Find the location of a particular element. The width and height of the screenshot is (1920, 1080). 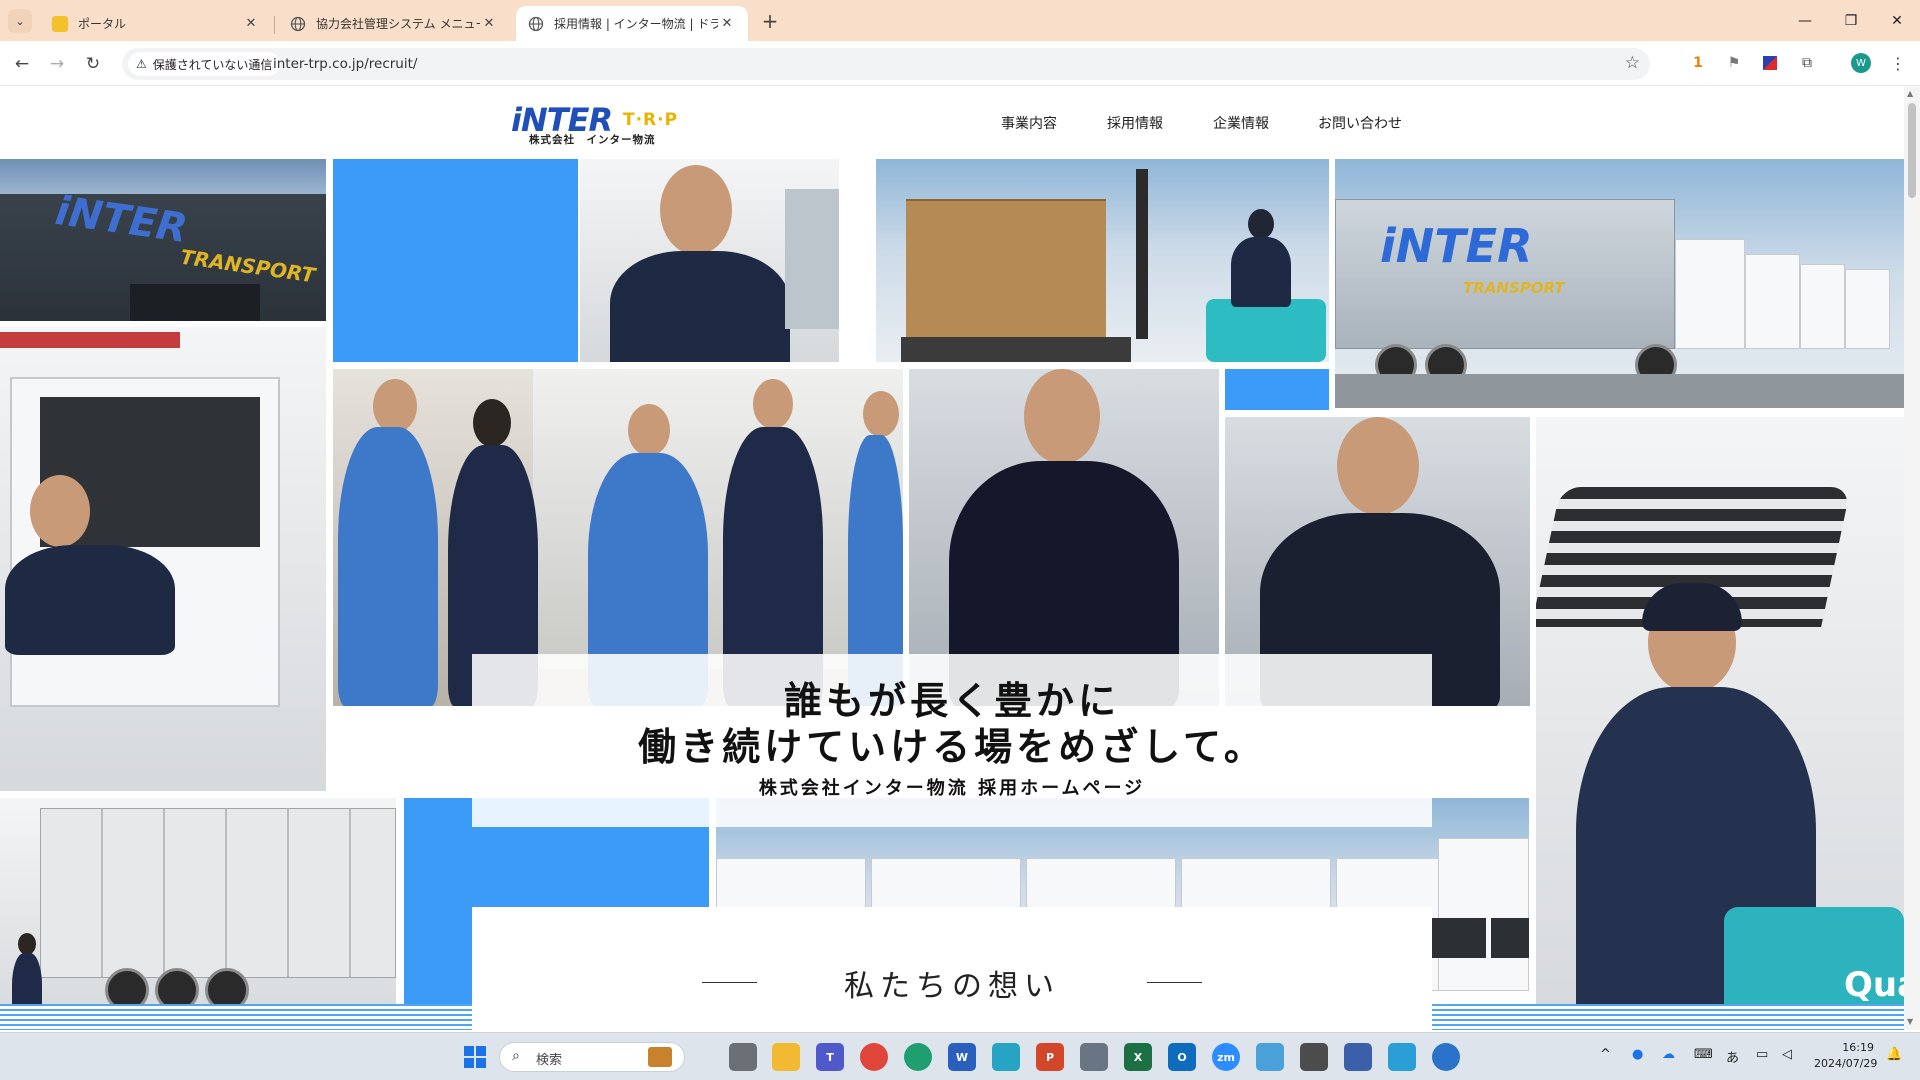

taskbar-search: ⌕ 検索 is located at coordinates (592, 1057).